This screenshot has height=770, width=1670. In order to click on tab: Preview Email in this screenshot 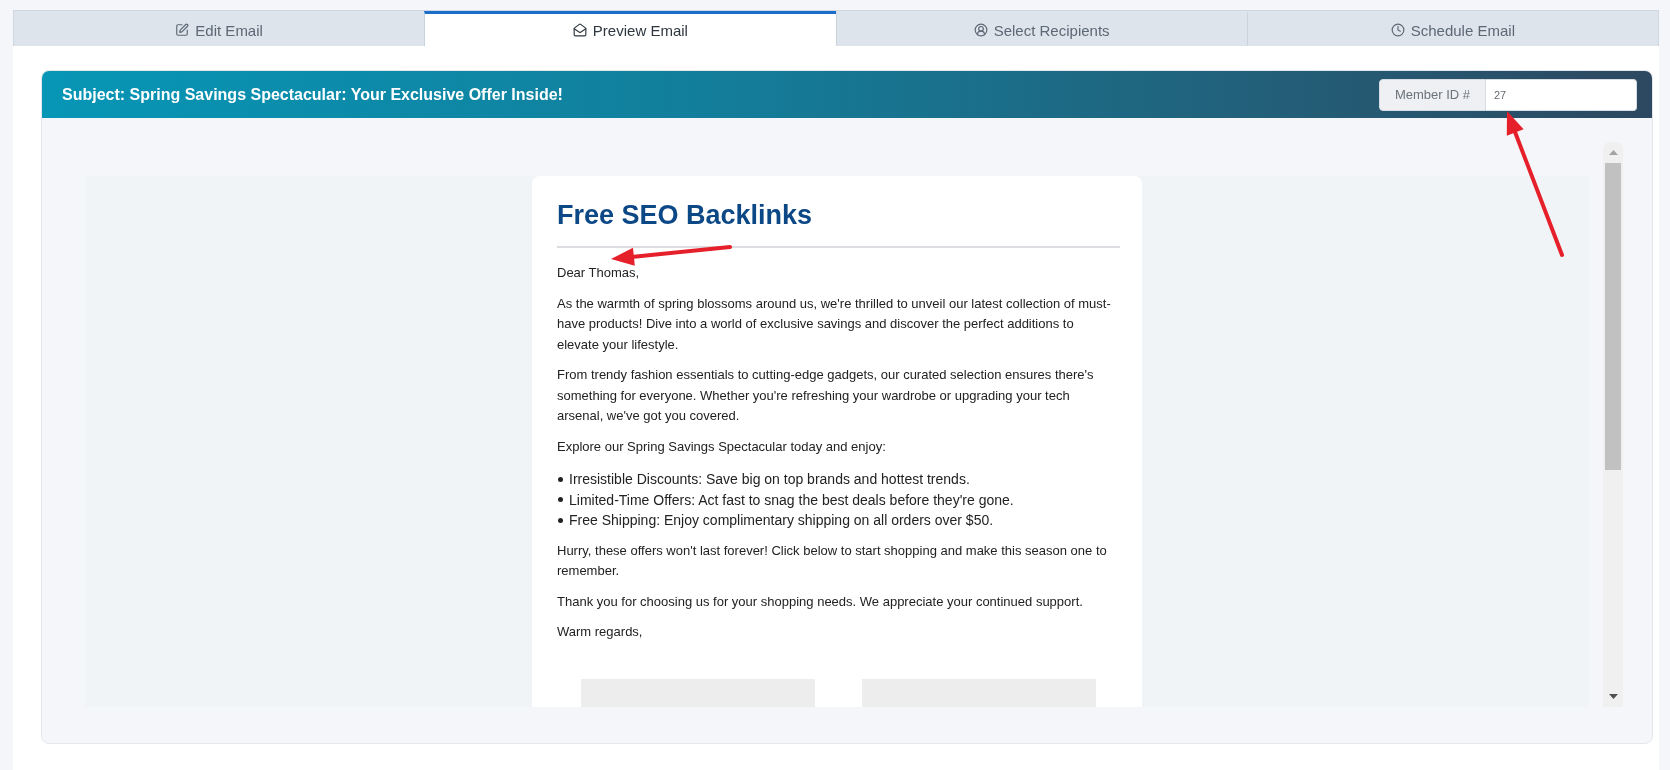, I will do `click(630, 28)`.